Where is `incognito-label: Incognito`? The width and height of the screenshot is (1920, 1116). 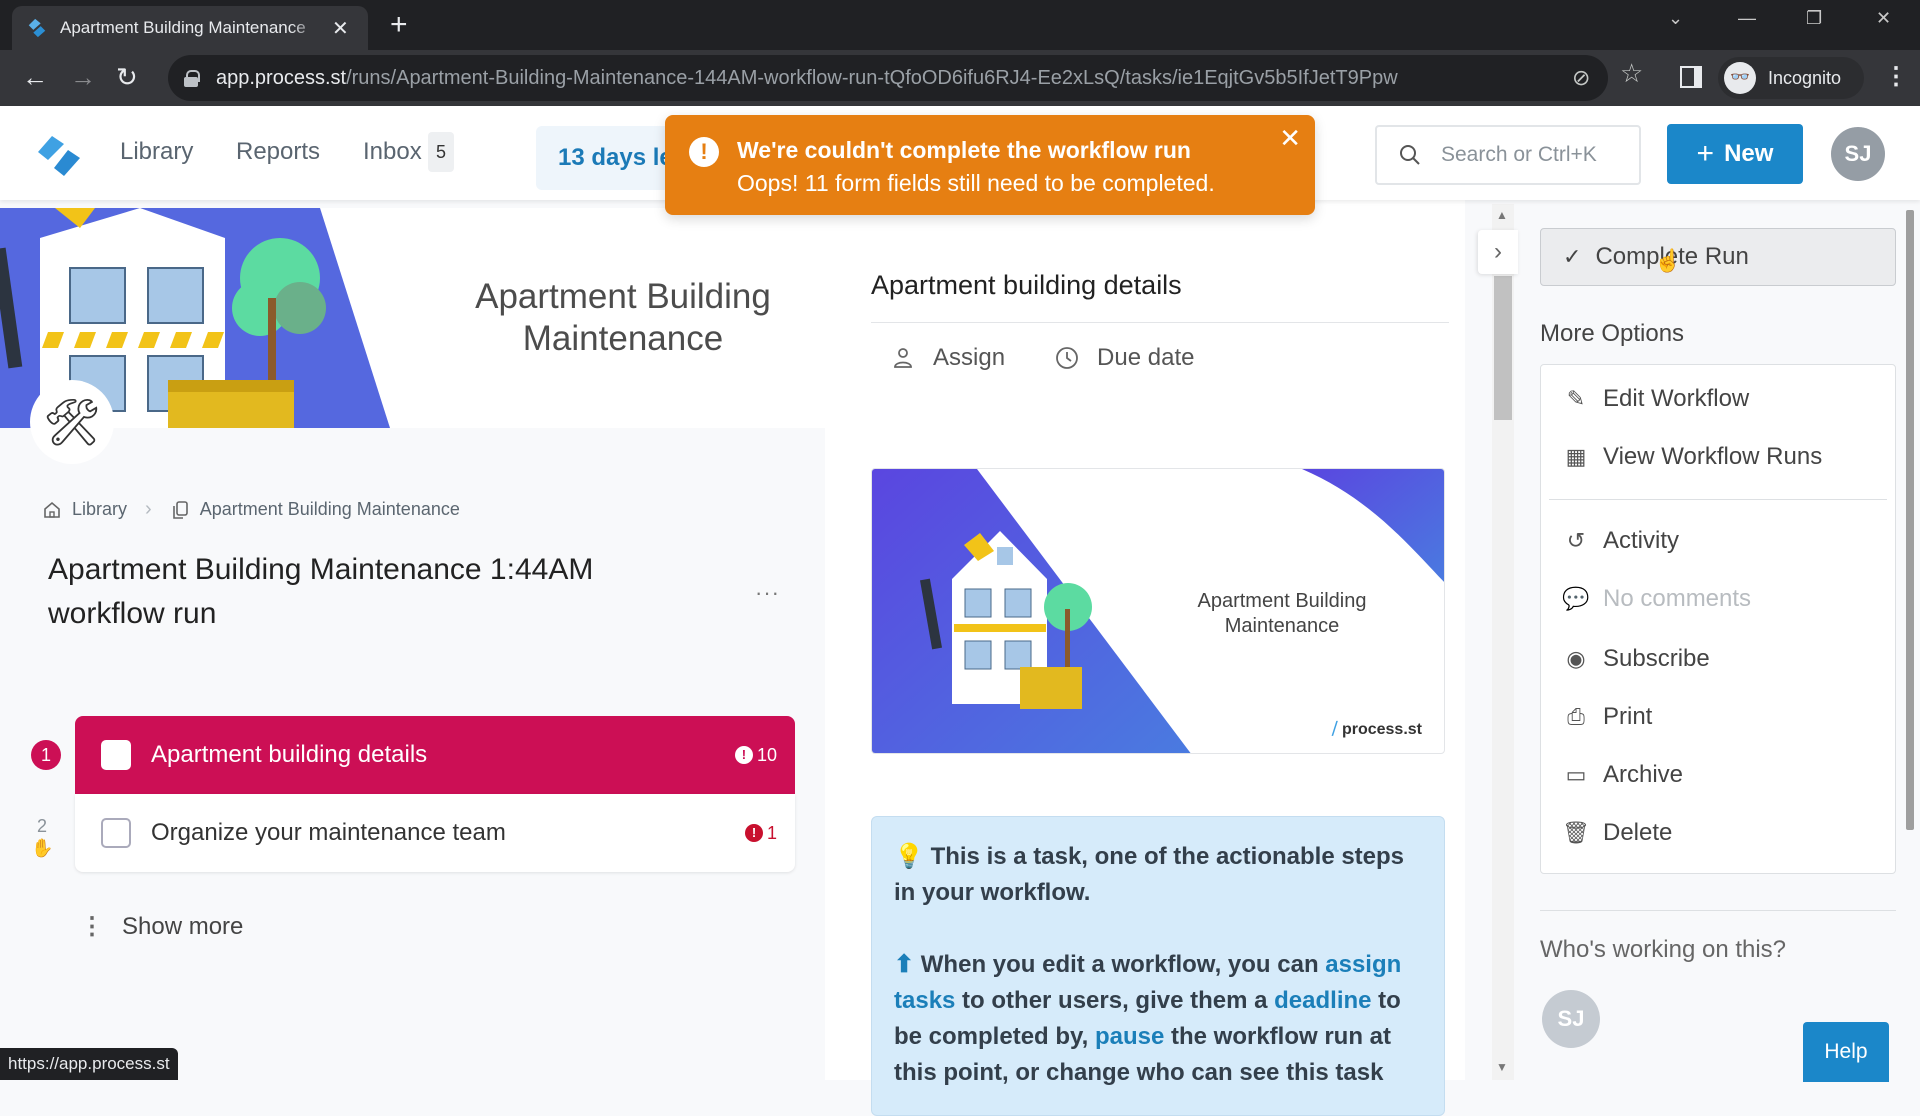
incognito-label: Incognito is located at coordinates (1805, 77).